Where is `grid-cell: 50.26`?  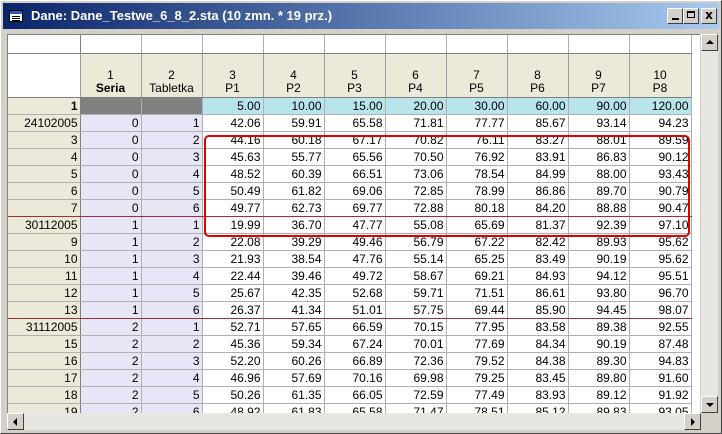
grid-cell: 50.26 is located at coordinates (233, 395).